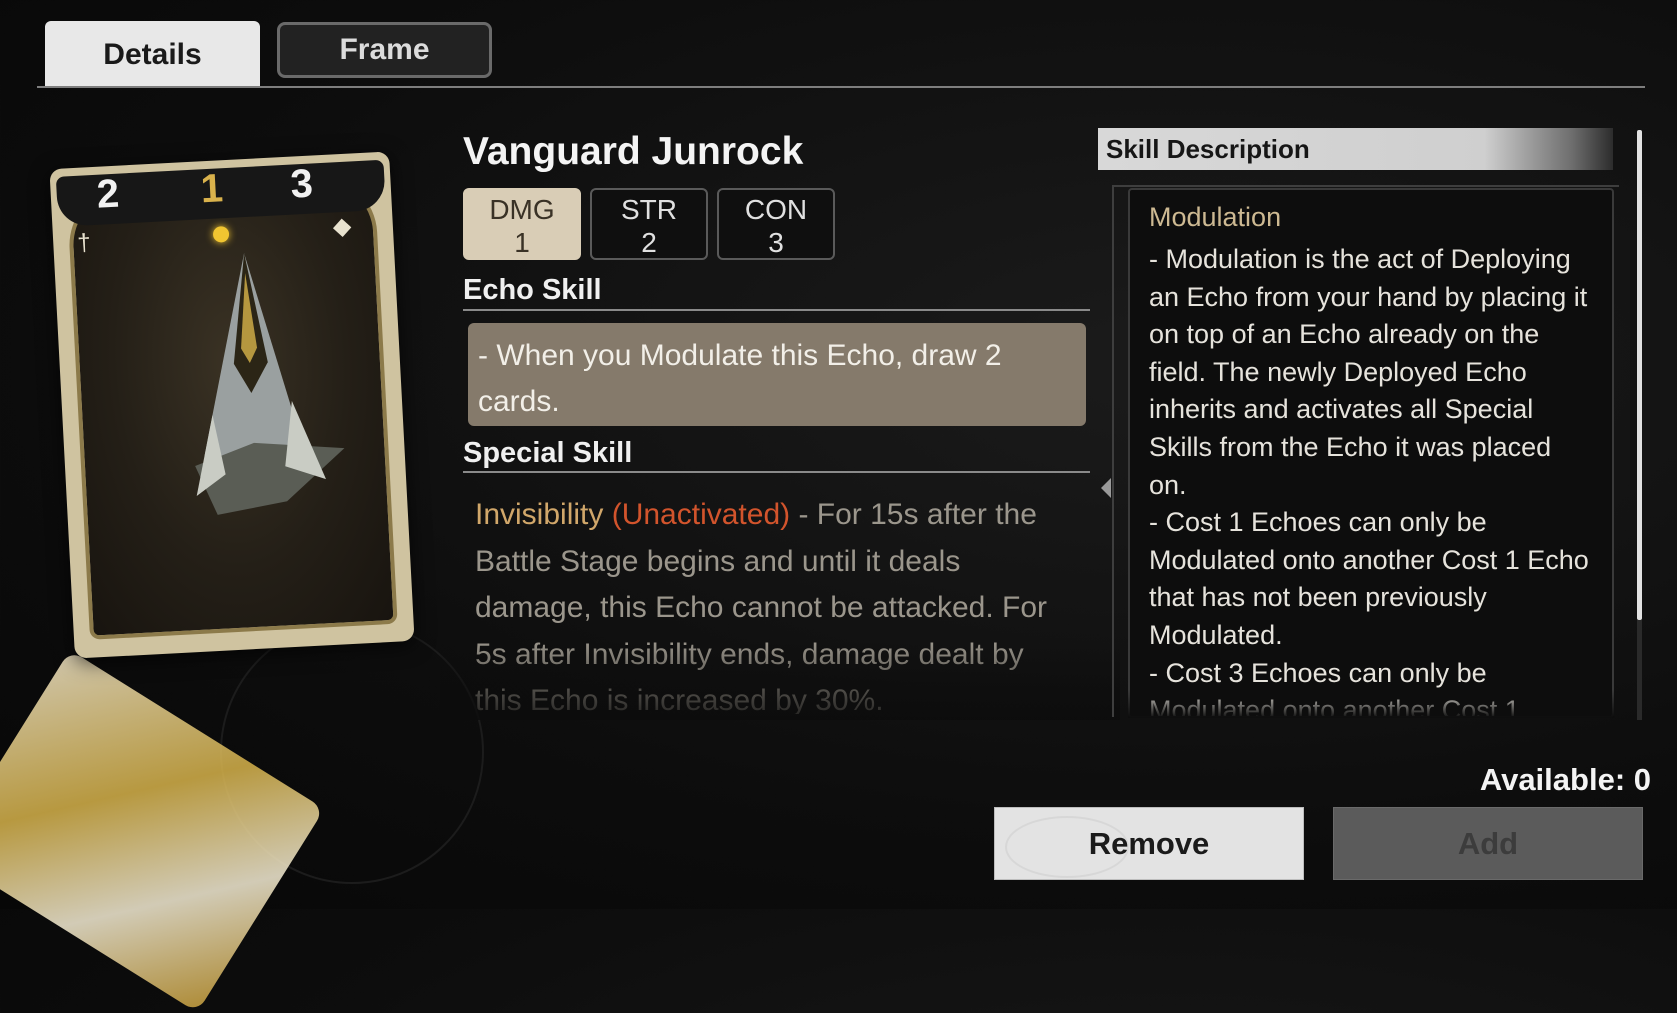  Describe the element at coordinates (1565, 779) in the screenshot. I see `available-count: Available: 0` at that location.